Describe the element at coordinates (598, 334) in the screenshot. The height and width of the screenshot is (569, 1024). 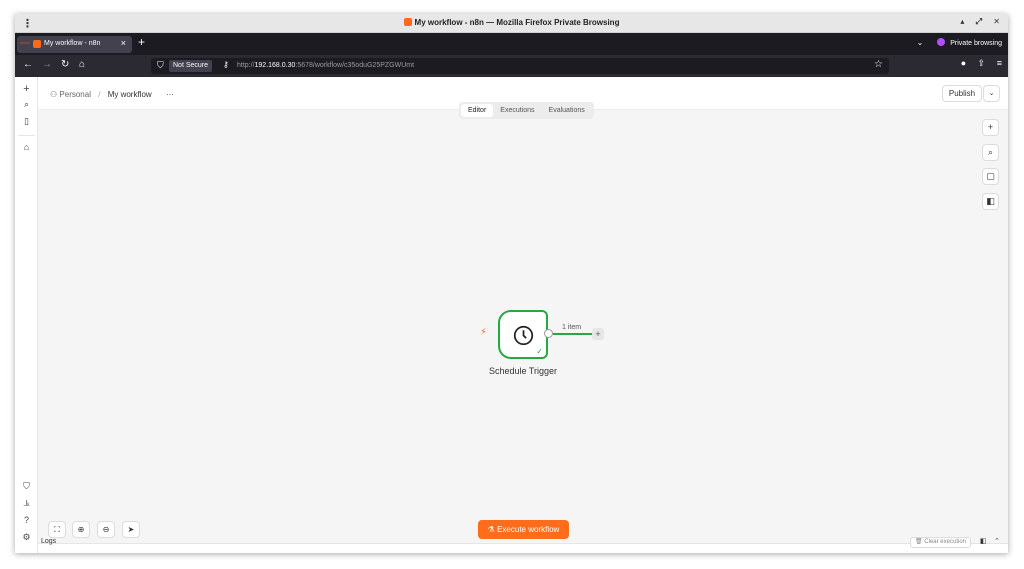
I see `add-next-node-button: +` at that location.